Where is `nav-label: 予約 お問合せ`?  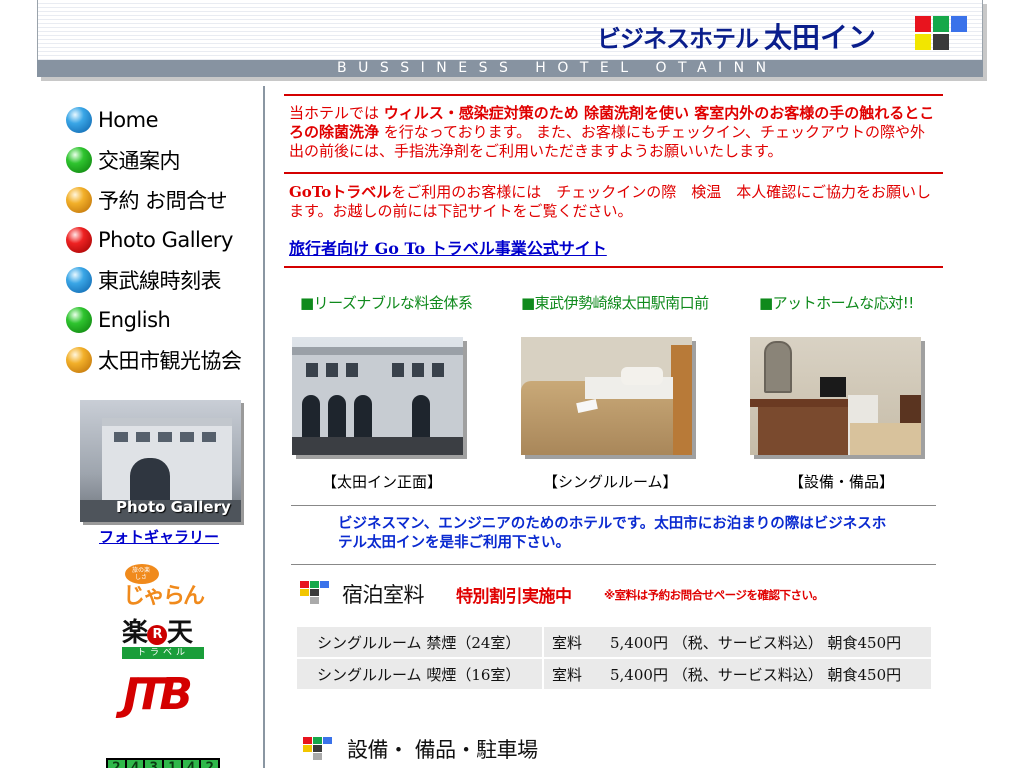
nav-label: 予約 お問合せ is located at coordinates (163, 201).